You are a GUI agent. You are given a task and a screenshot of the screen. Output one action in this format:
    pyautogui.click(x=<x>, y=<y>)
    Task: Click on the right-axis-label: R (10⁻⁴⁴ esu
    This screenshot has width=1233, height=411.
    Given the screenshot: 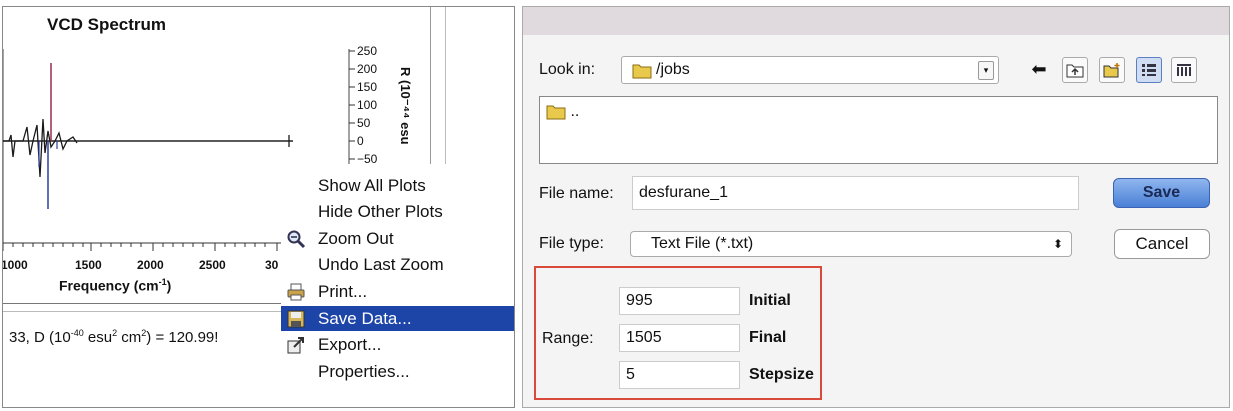 What is the action you would take?
    pyautogui.click(x=405, y=106)
    